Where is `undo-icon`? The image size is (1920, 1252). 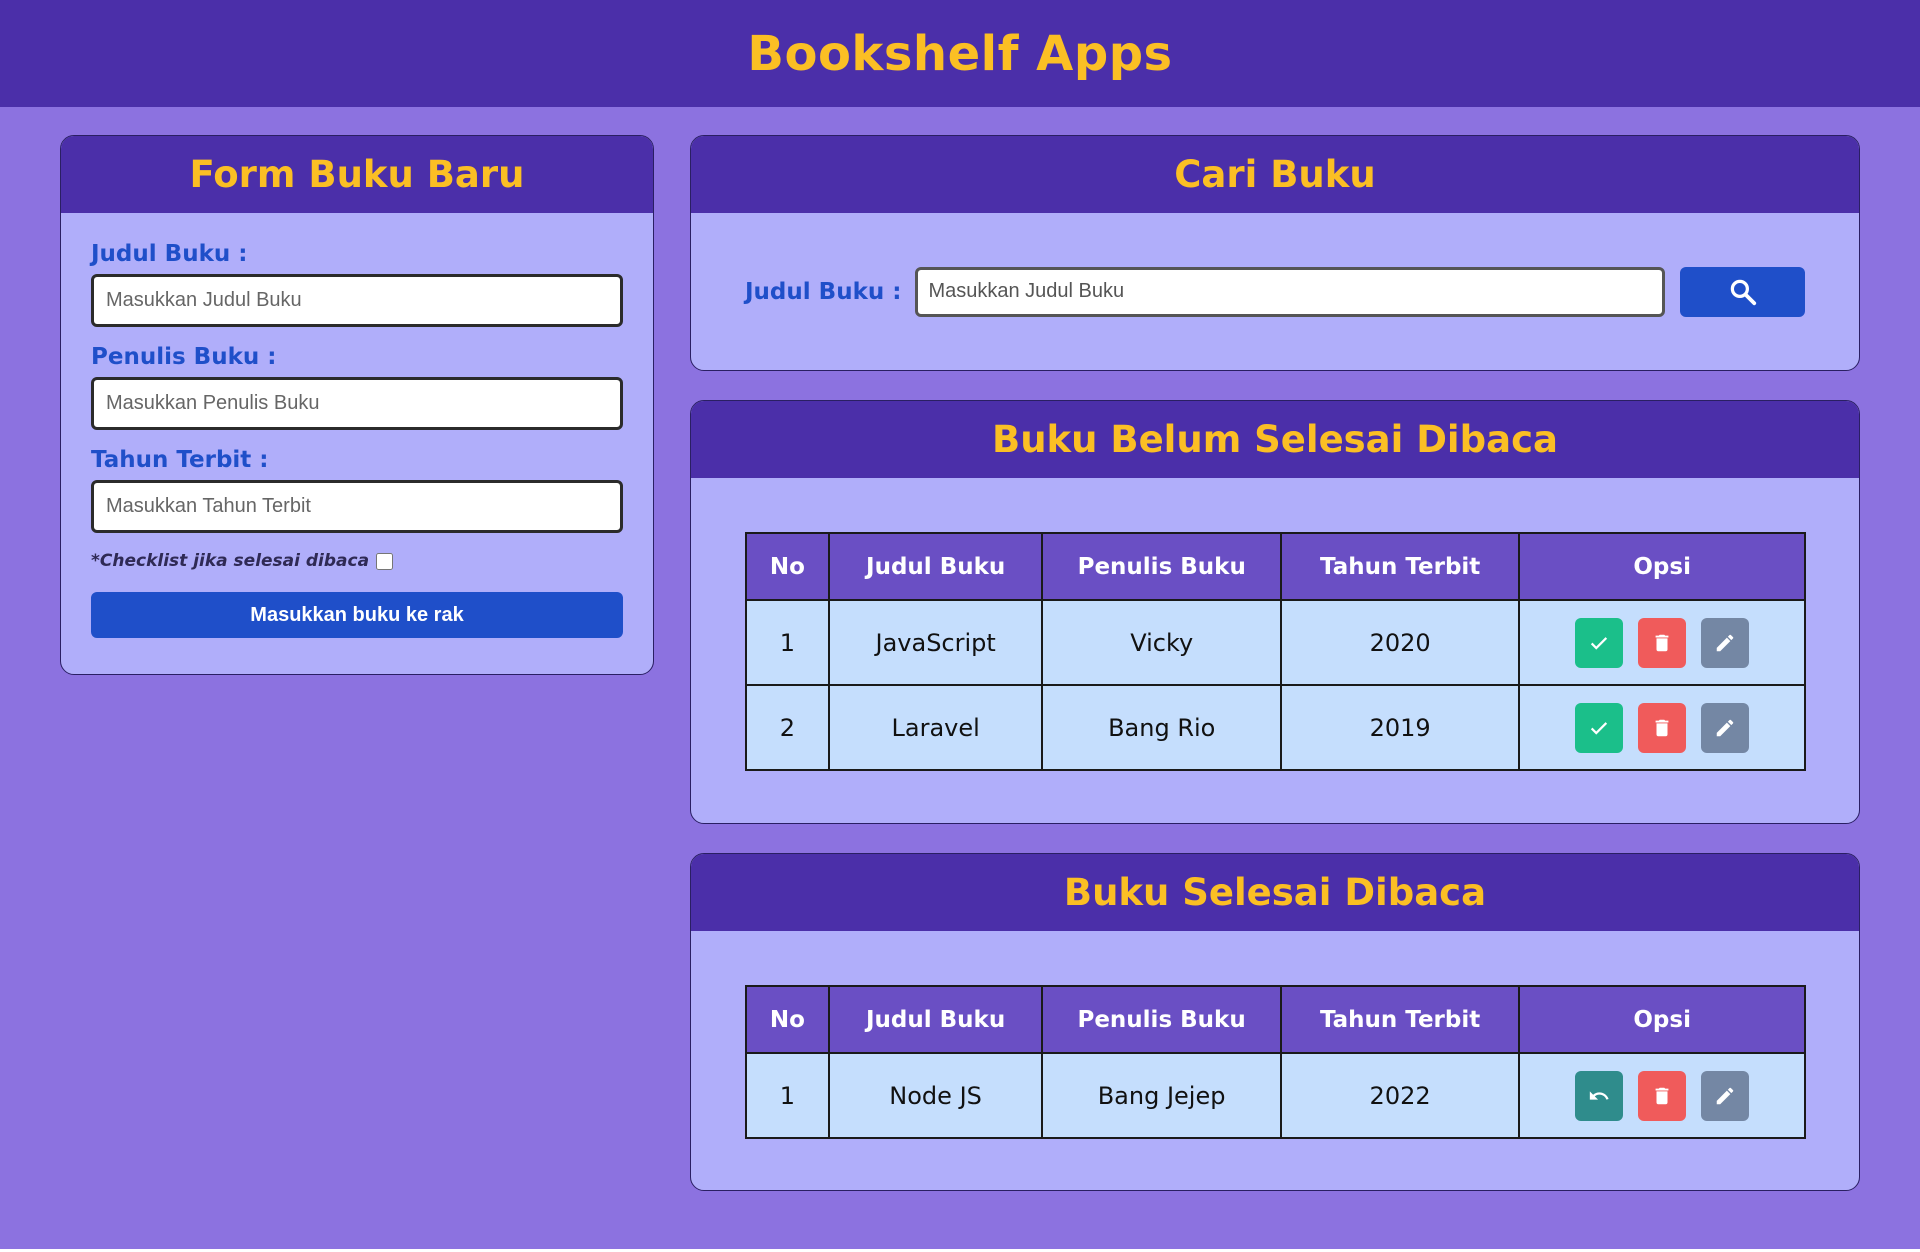
undo-icon is located at coordinates (1599, 1095).